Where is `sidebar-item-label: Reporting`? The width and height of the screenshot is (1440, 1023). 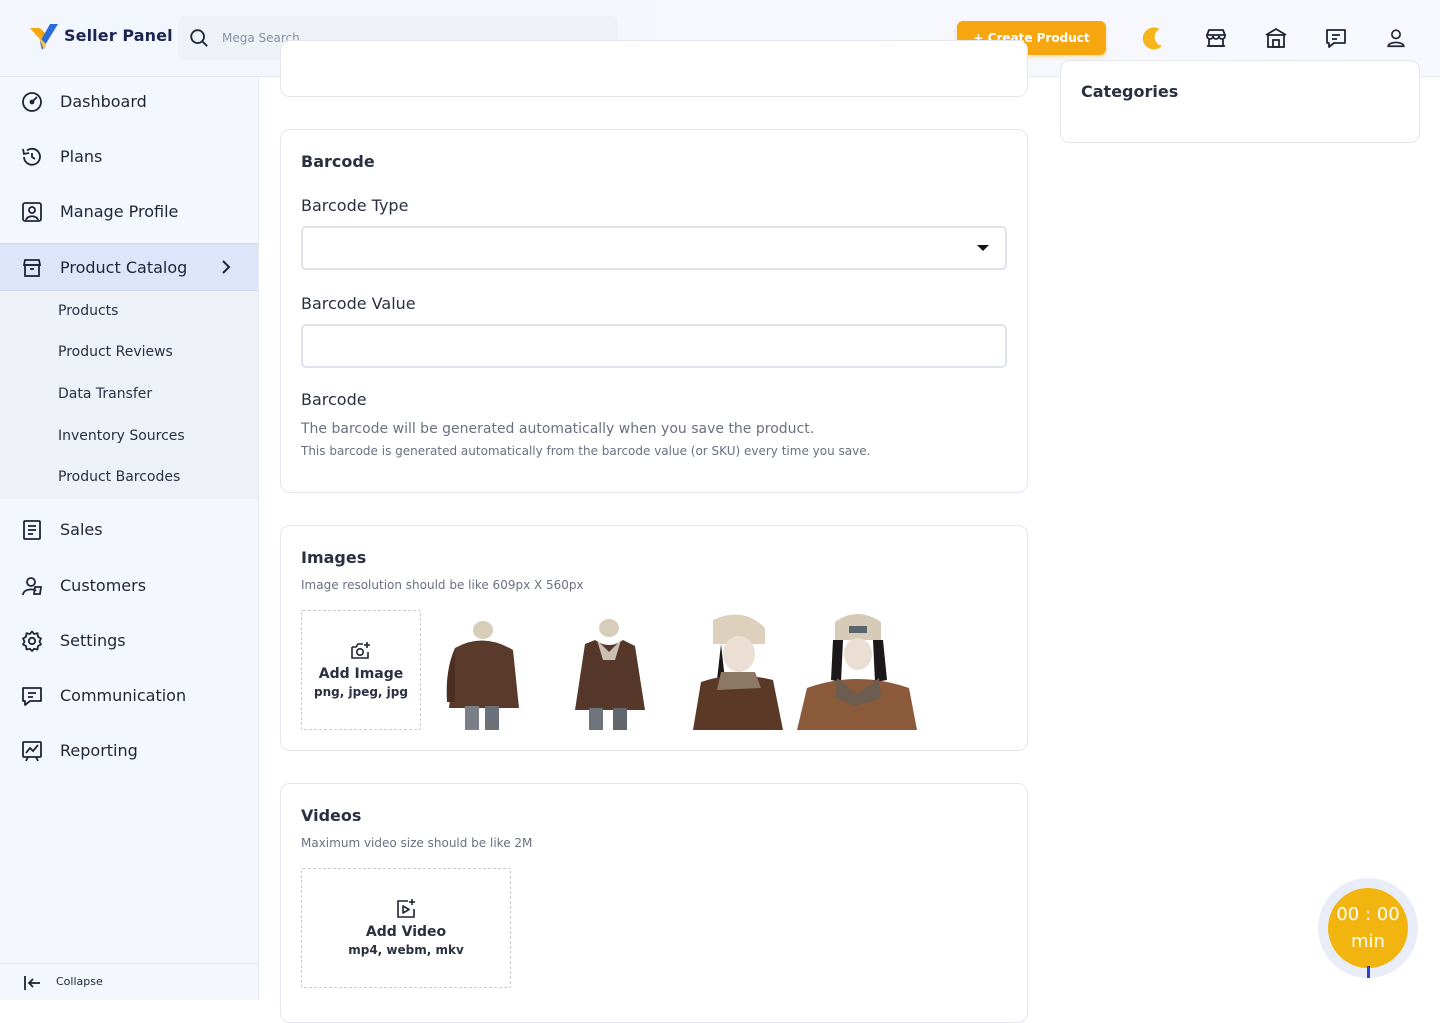
sidebar-item-label: Reporting is located at coordinates (99, 750).